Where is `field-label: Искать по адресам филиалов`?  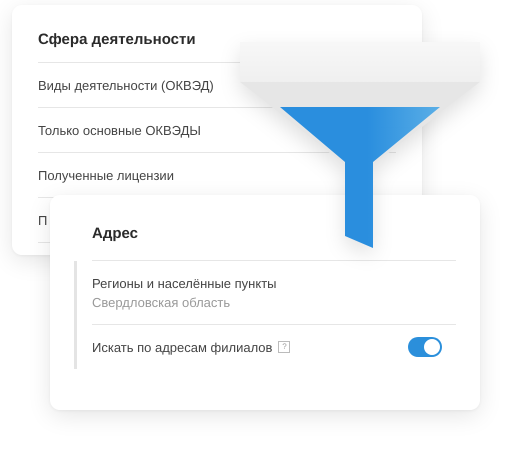 field-label: Искать по адресам филиалов is located at coordinates (182, 347).